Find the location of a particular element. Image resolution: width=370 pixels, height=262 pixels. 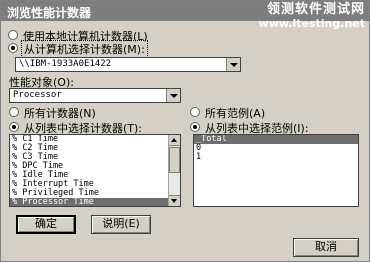

watermark-line-2: www.ltesting.net is located at coordinates (311, 23).